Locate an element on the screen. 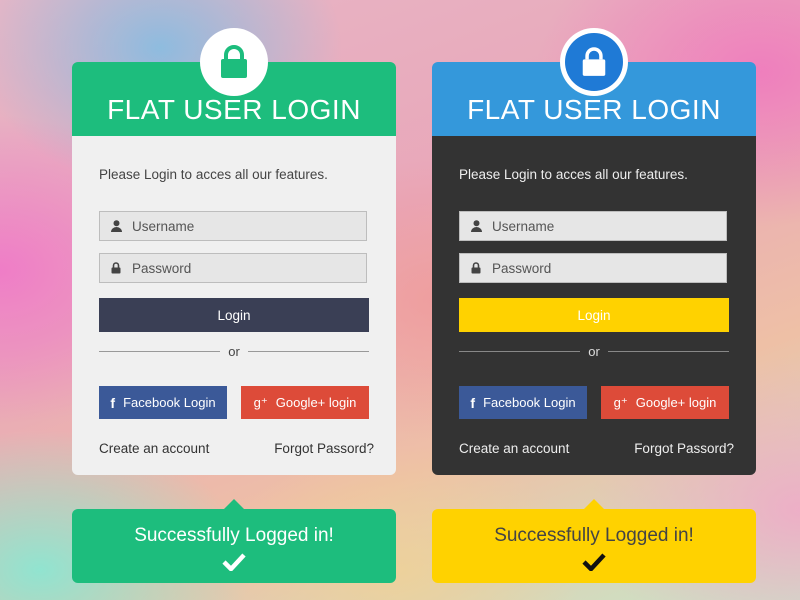 The width and height of the screenshot is (800, 600). success-toast-green: Successfully Logged in! is located at coordinates (234, 541).